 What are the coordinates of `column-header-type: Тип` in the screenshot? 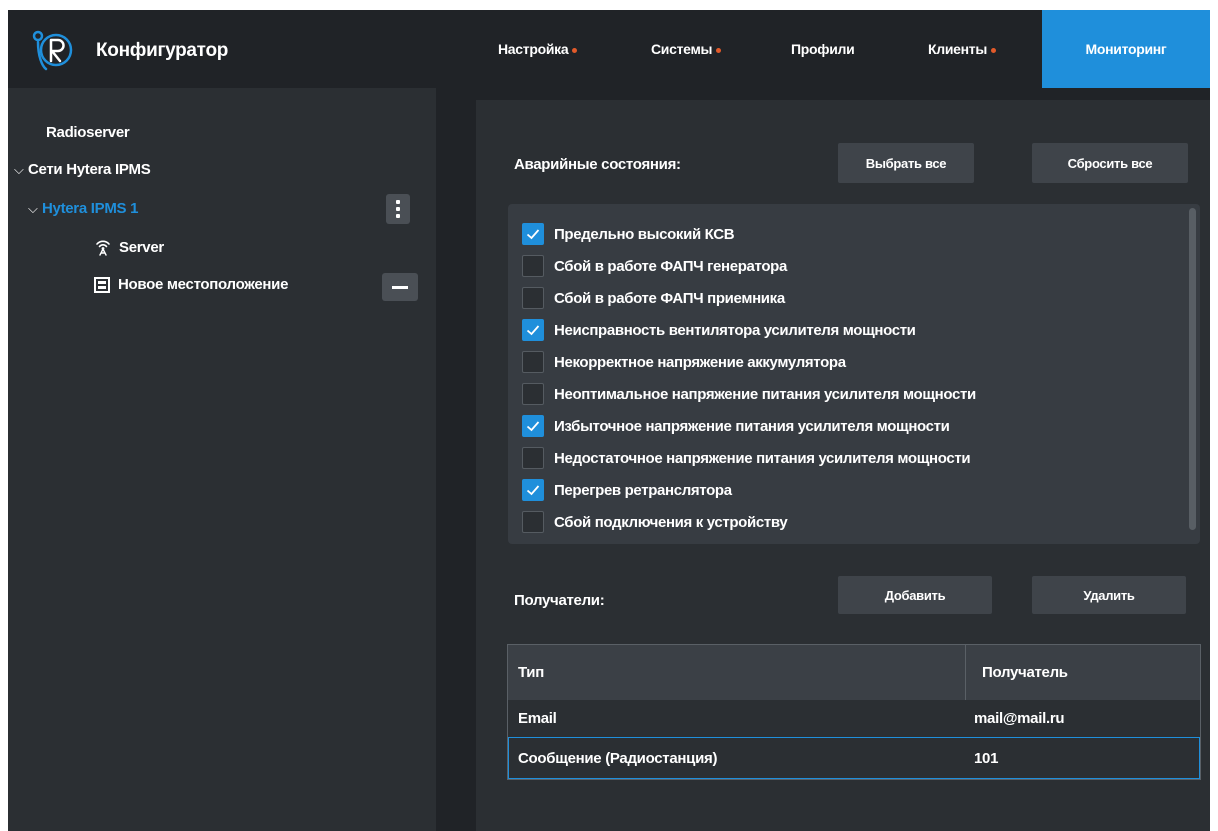 It's located at (737, 672).